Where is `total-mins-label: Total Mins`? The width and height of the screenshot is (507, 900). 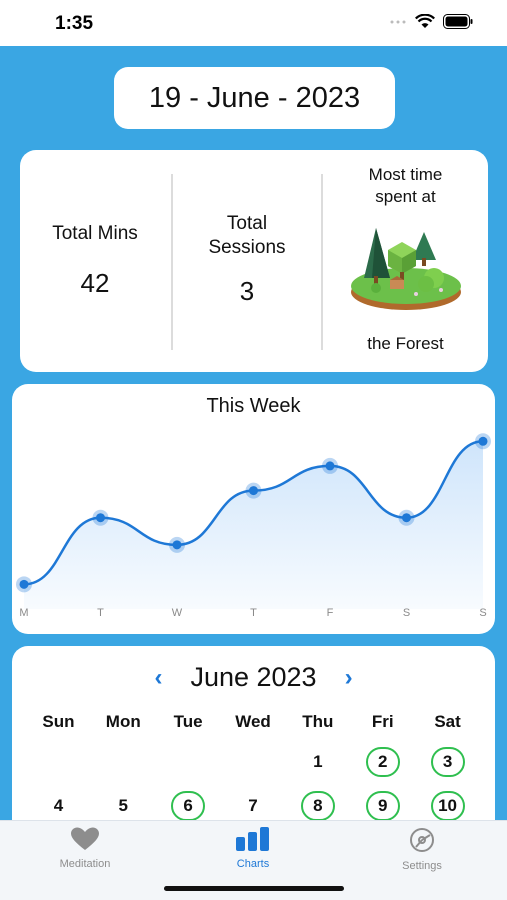 total-mins-label: Total Mins is located at coordinates (95, 233).